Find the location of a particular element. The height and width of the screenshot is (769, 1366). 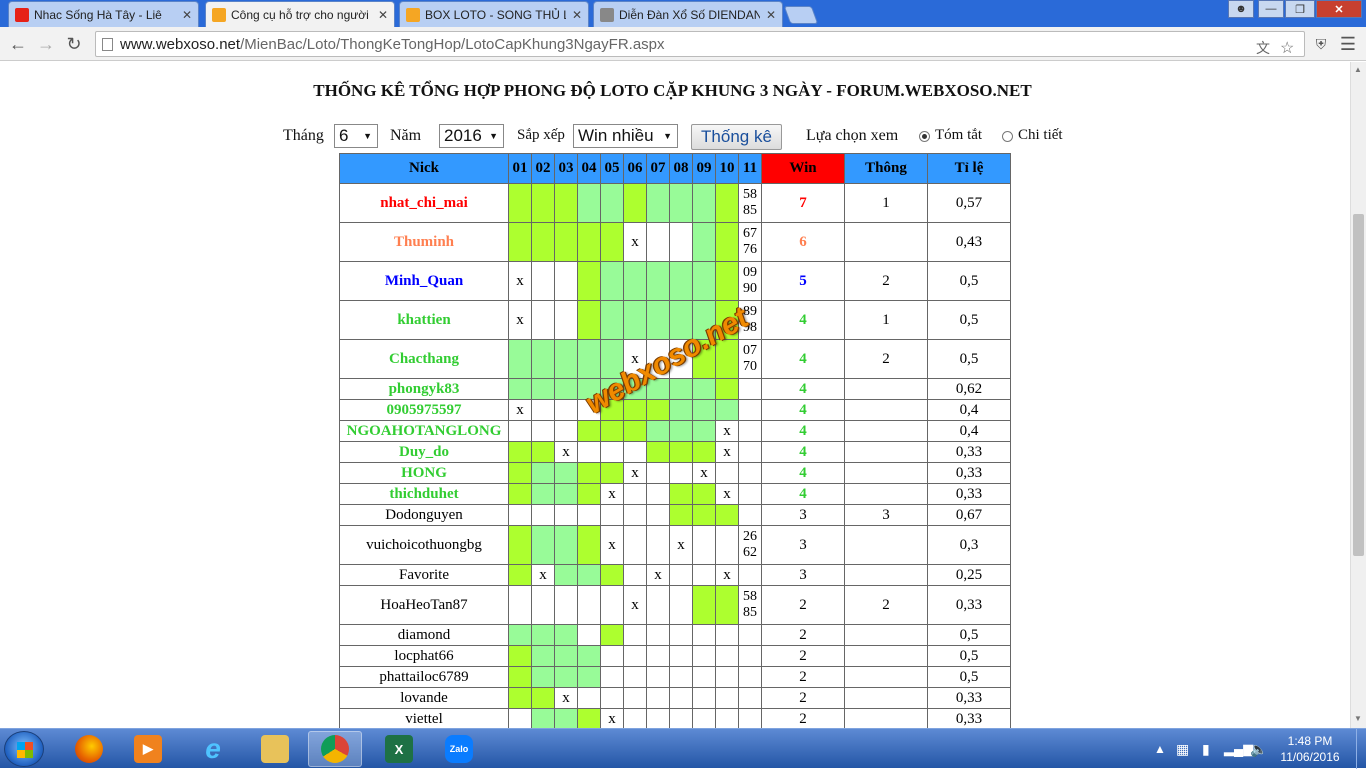

forward-icon: → is located at coordinates (46, 44).